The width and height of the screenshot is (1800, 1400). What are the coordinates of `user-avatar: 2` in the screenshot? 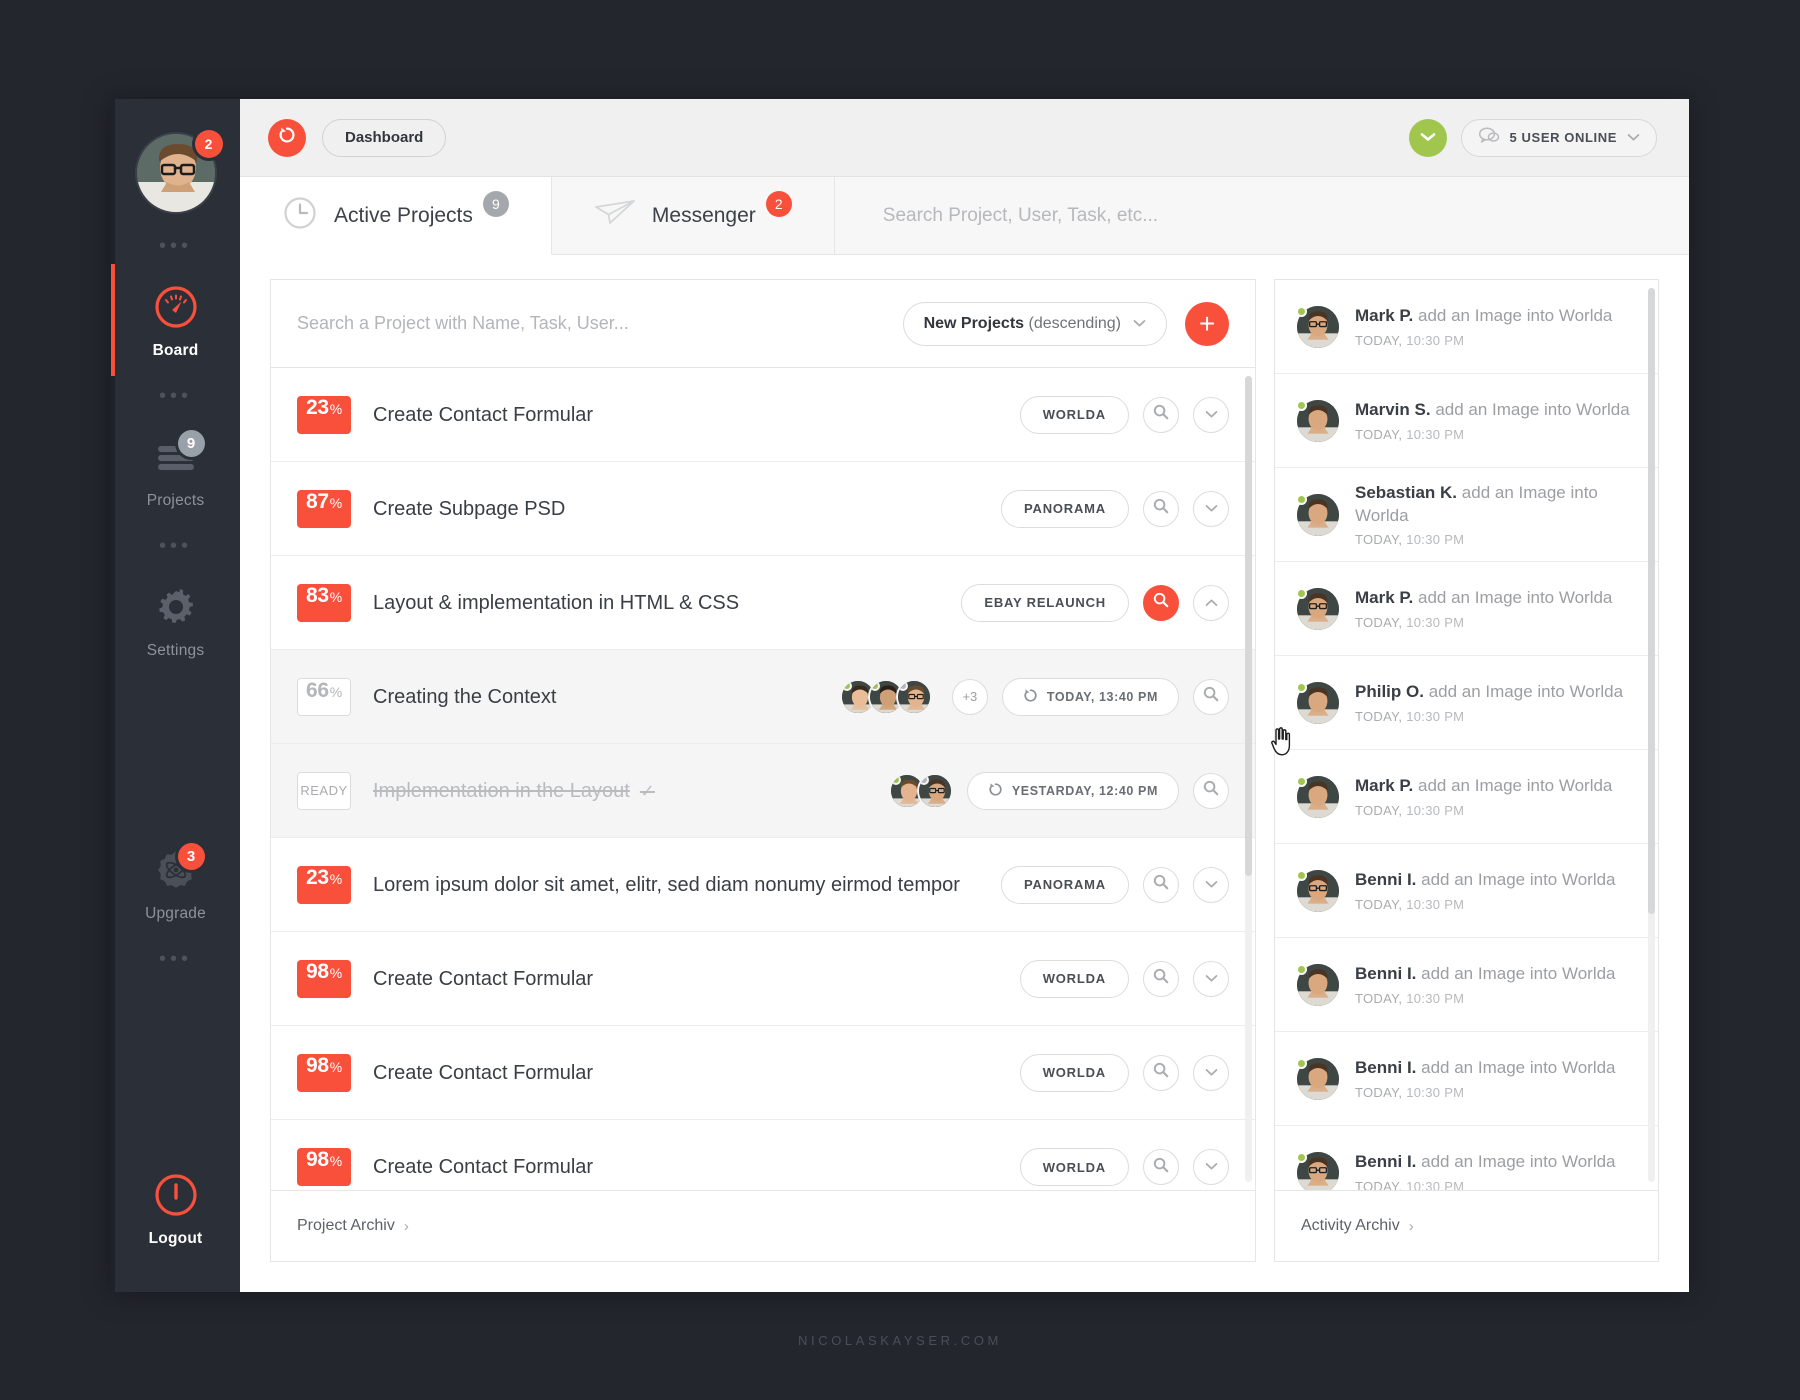 It's located at (178, 172).